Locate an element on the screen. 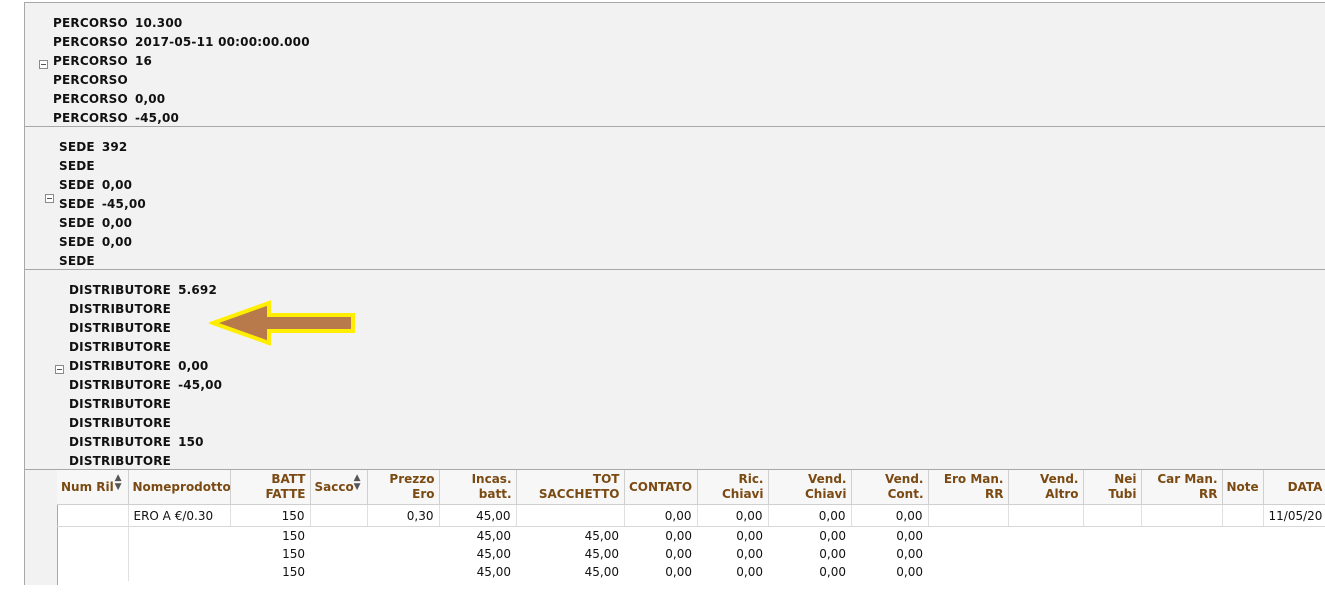 This screenshot has height=609, width=1325. column-header: Vend. Altro is located at coordinates (1046, 487).